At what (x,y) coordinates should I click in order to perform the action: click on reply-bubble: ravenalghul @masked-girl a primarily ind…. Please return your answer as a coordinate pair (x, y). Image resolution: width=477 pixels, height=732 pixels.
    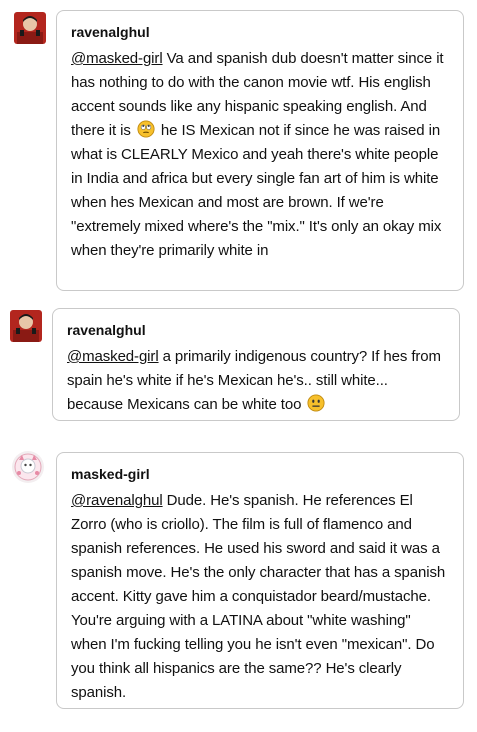
    Looking at the image, I should click on (256, 364).